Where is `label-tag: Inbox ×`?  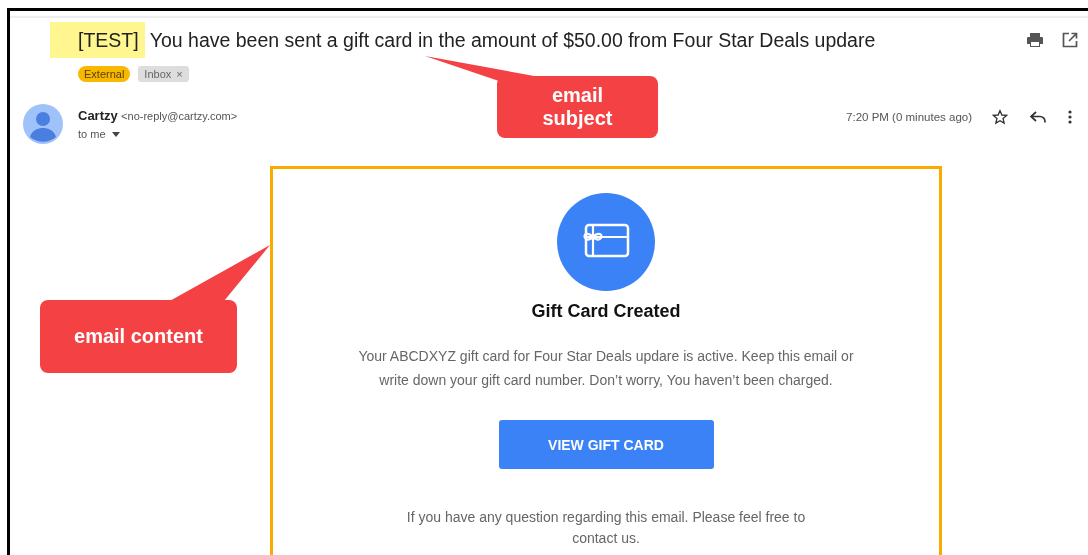 label-tag: Inbox × is located at coordinates (163, 74).